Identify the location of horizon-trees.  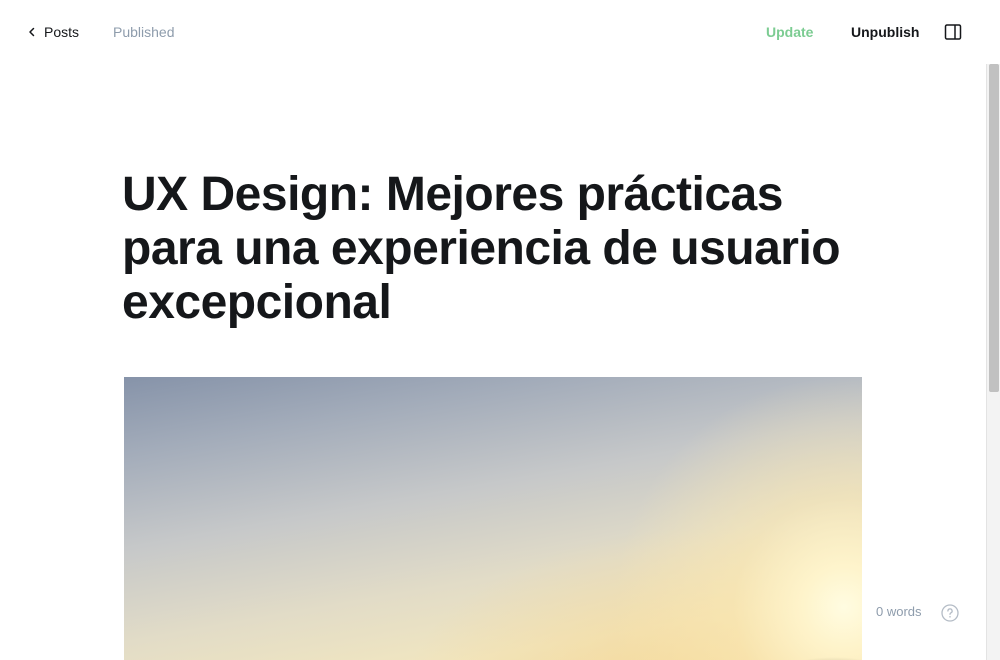
(803, 653).